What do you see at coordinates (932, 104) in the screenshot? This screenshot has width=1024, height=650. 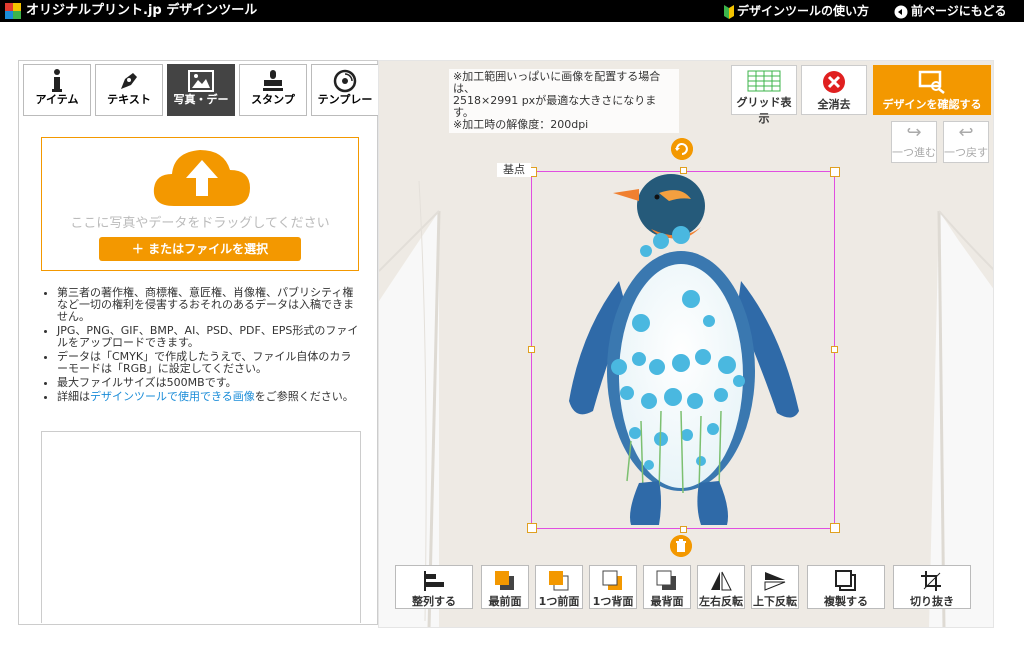 I see `confirm-design-label: デザインを確認する` at bounding box center [932, 104].